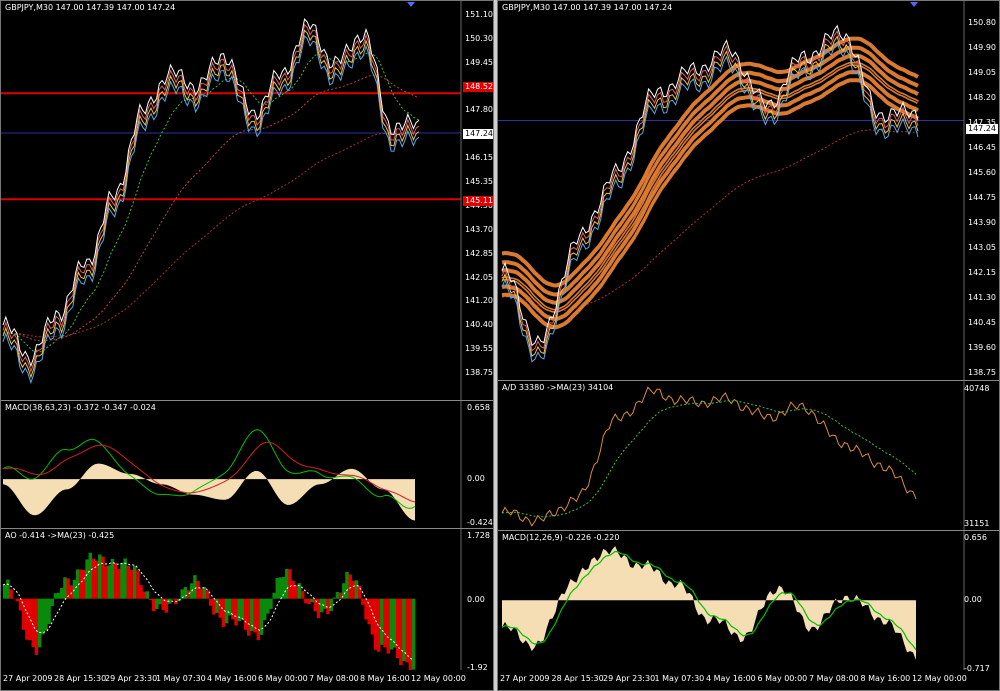 This screenshot has width=1000, height=691. What do you see at coordinates (982, 47) in the screenshot?
I see `price-tick-label: 149.90` at bounding box center [982, 47].